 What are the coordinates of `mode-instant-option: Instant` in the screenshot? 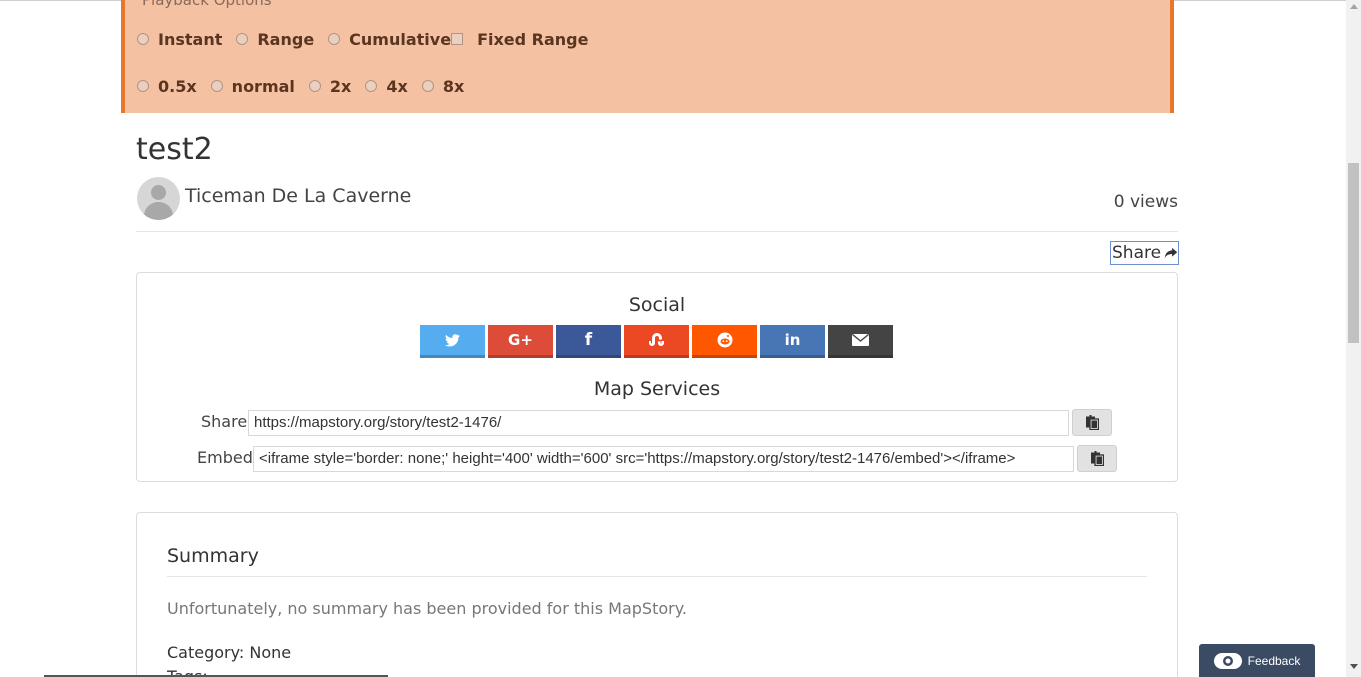 It's located at (179, 39).